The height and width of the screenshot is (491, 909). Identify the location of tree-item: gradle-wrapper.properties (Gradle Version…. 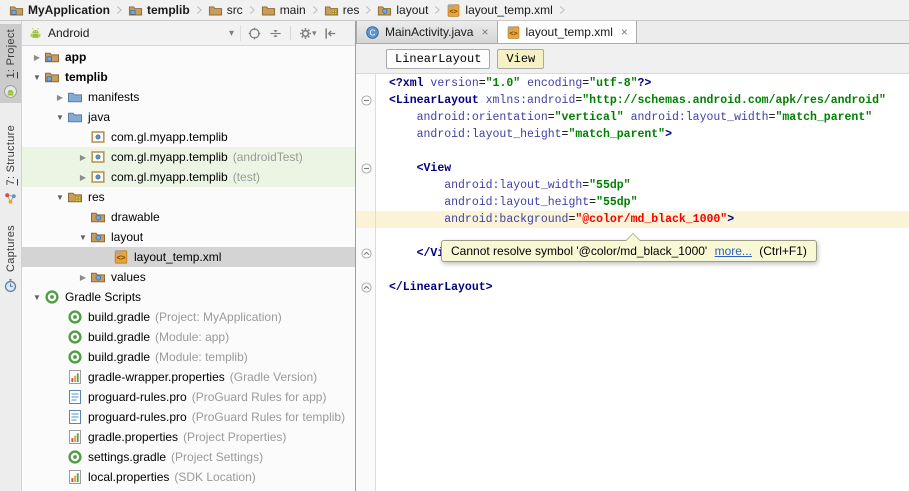
(188, 377).